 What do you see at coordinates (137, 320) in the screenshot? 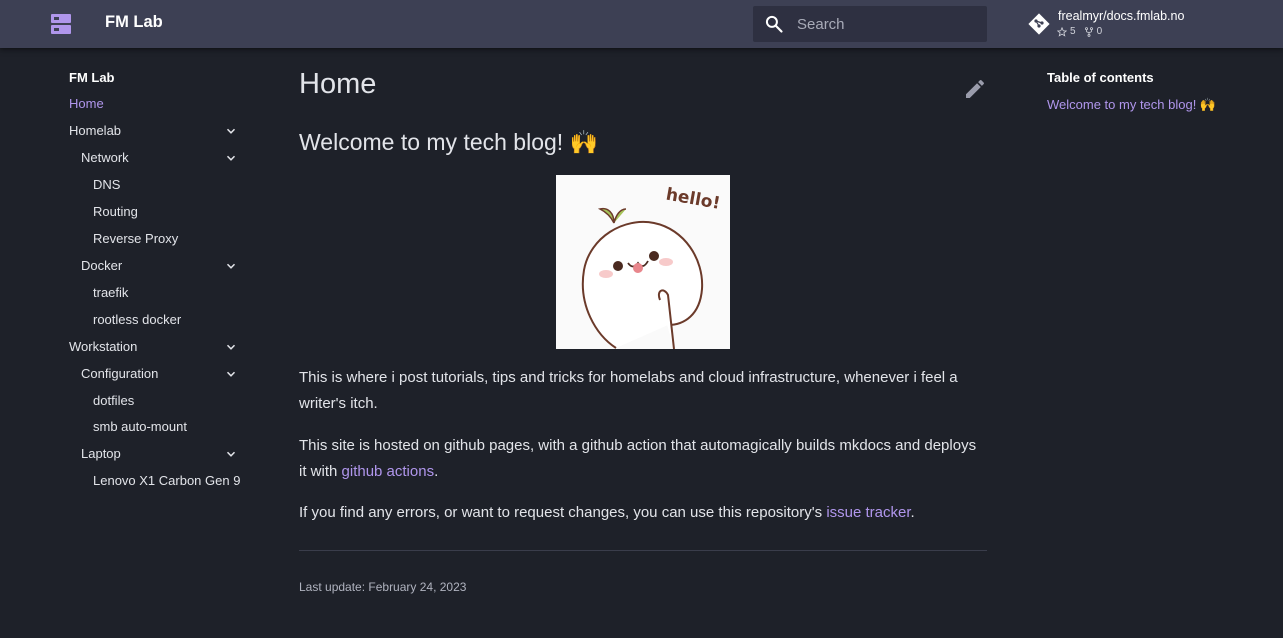
I see `nav-item-rootless-docker: rootless docker` at bounding box center [137, 320].